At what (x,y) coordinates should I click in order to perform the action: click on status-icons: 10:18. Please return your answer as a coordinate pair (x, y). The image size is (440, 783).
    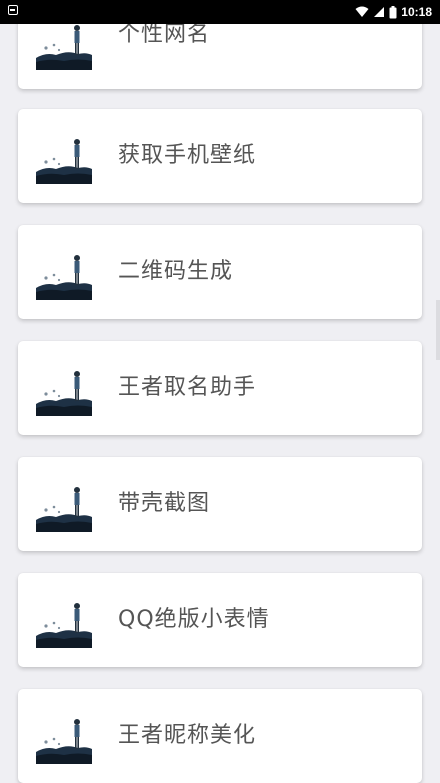
    Looking at the image, I should click on (393, 12).